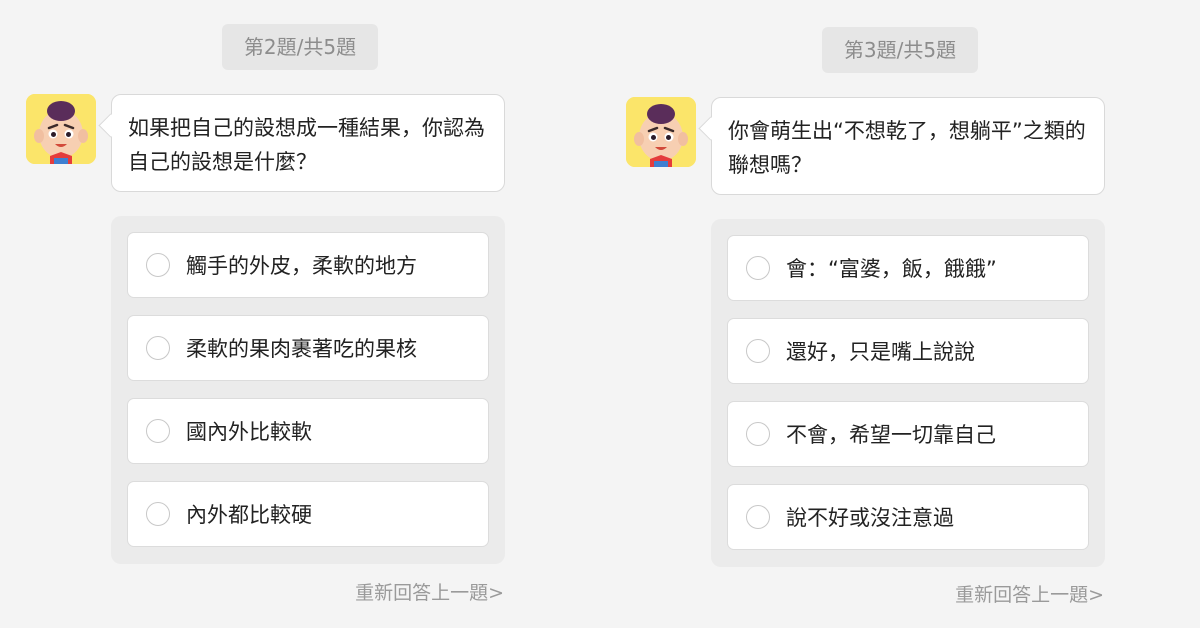 The width and height of the screenshot is (1200, 628). I want to click on answer-option: 觸手的外皮，柔軟的地方, so click(308, 265).